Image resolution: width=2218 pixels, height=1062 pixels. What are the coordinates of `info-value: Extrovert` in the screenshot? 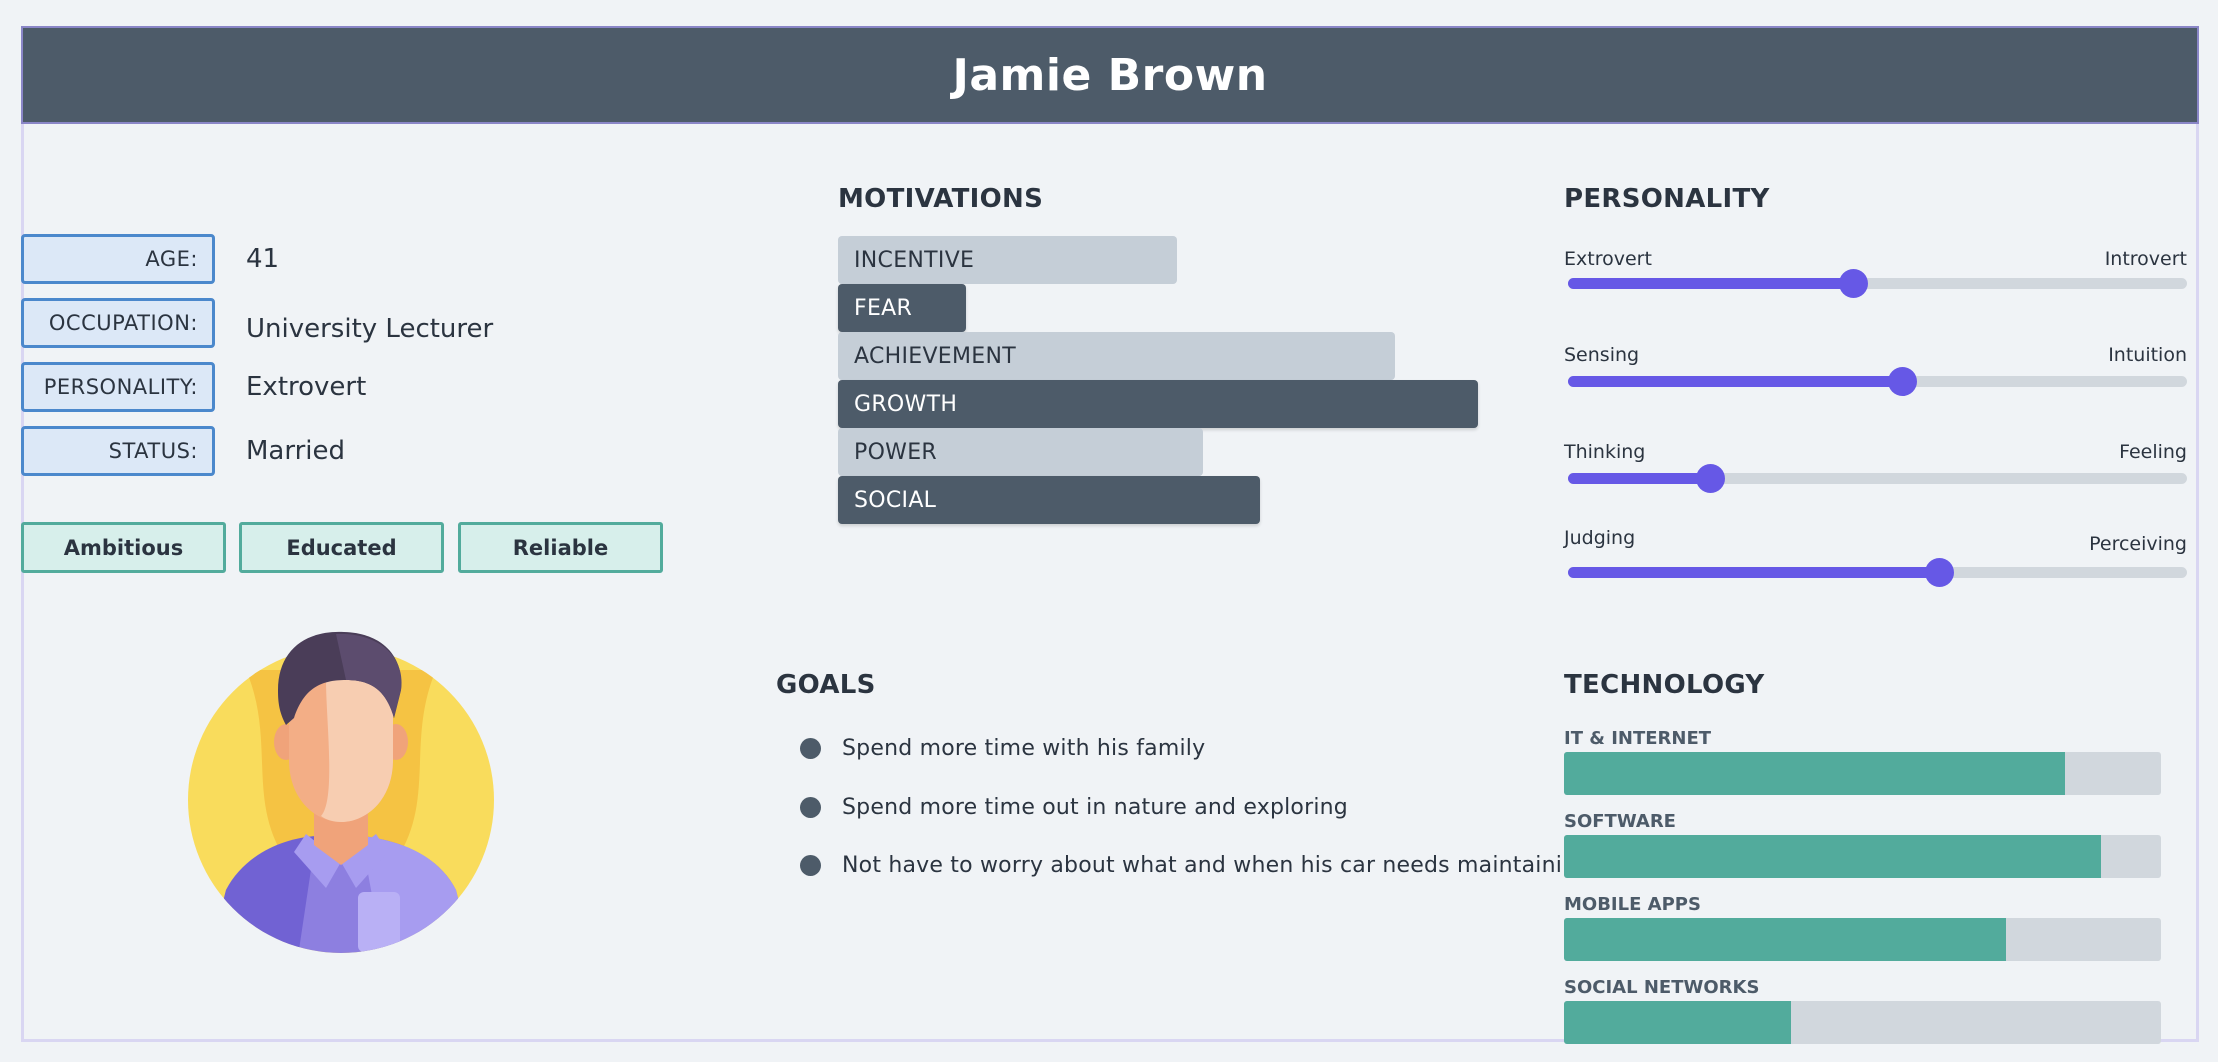 It's located at (306, 387).